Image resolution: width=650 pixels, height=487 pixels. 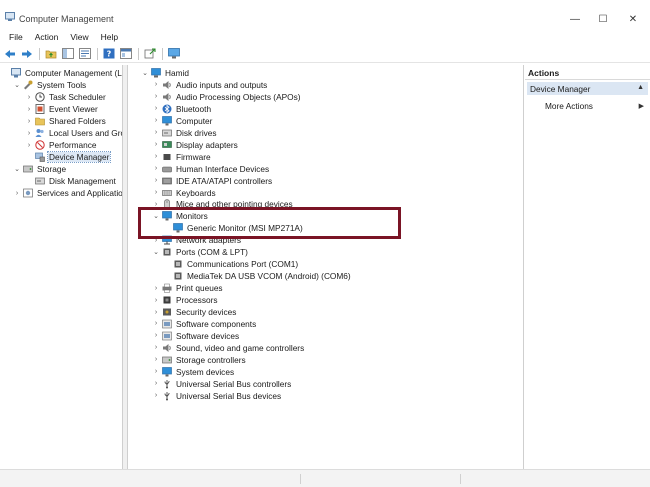 I want to click on device-tree-item-ide-ata-atapi-controllers: › IDE ATA/ATAPI controllers, so click(x=212, y=181).